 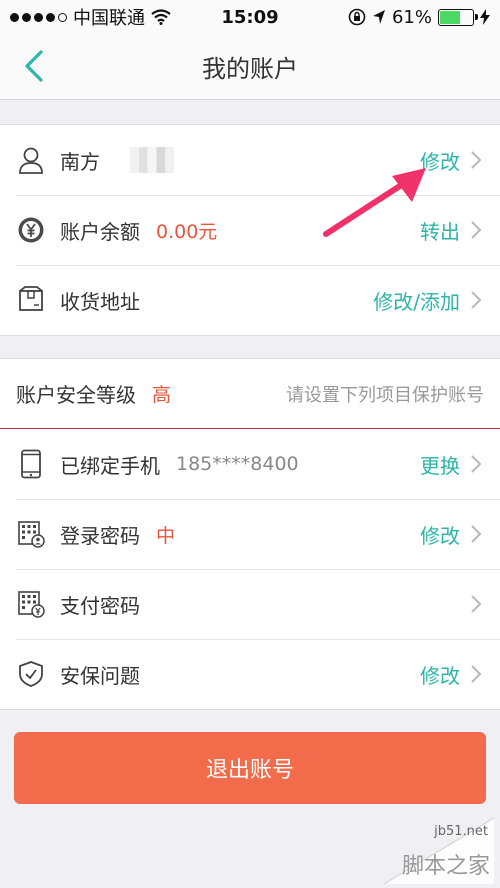 I want to click on back-button, so click(x=42, y=66).